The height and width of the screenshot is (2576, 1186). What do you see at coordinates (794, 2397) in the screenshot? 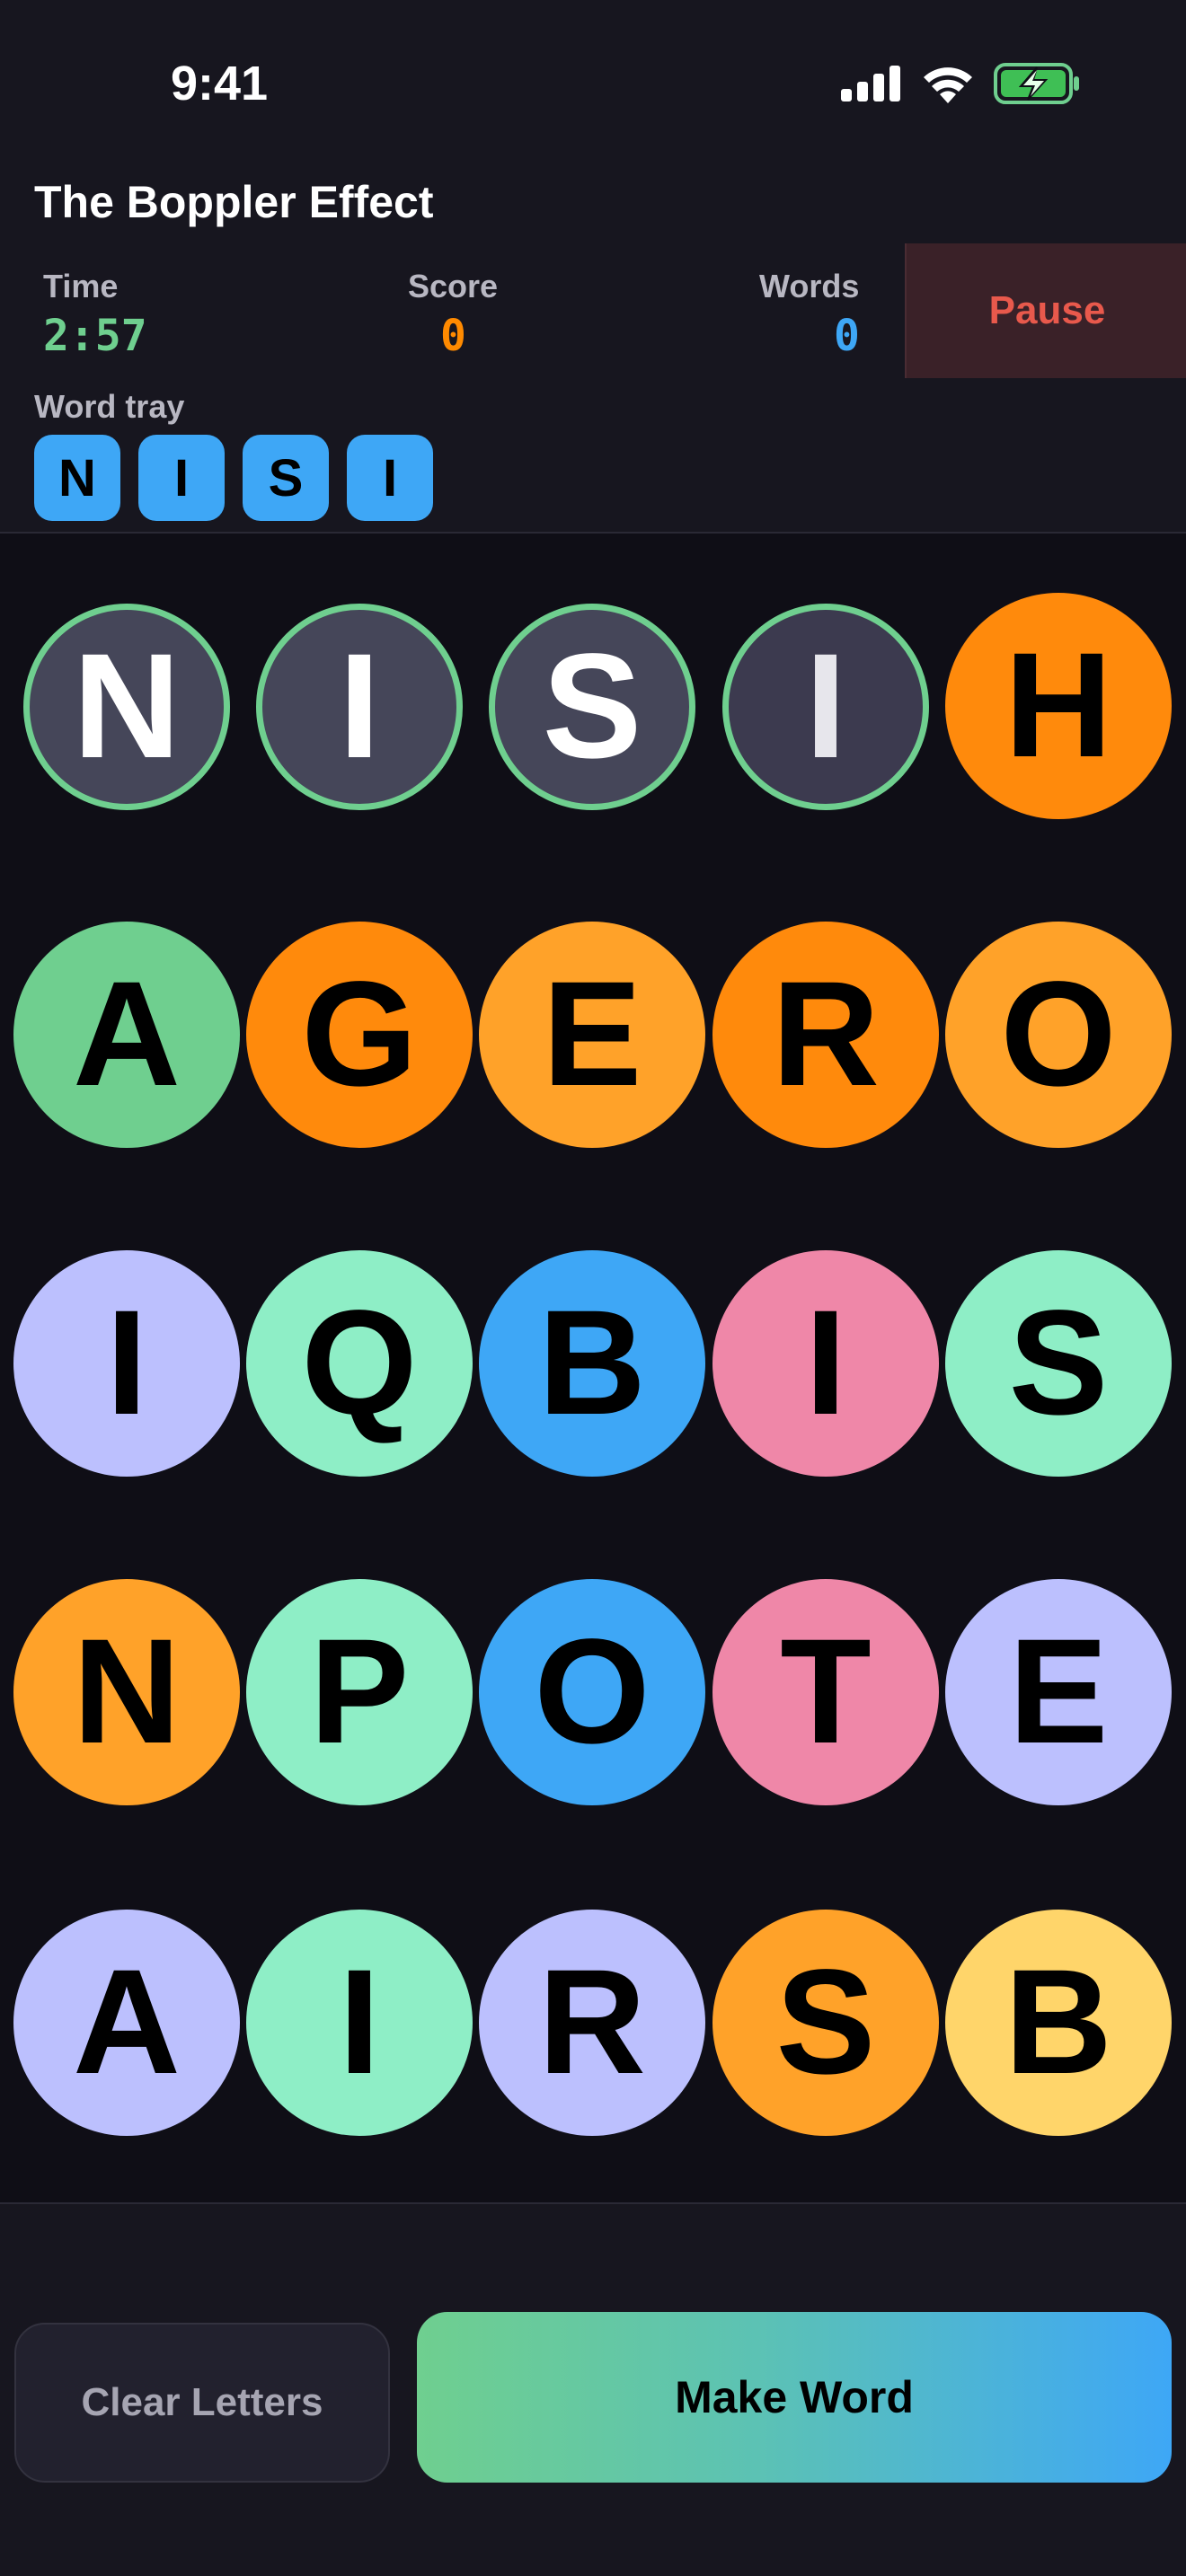
I see `make-word-button: Make Word` at bounding box center [794, 2397].